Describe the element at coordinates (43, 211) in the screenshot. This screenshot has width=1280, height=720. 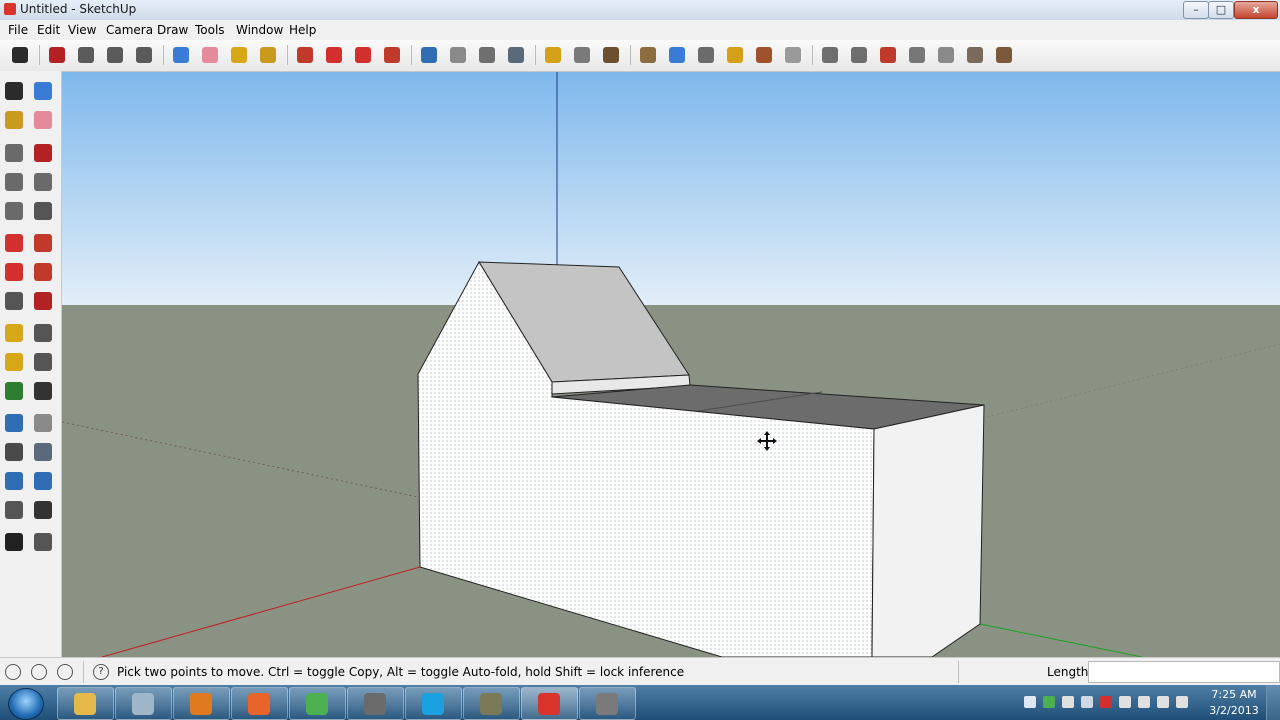
I see `freehand-tool-button` at that location.